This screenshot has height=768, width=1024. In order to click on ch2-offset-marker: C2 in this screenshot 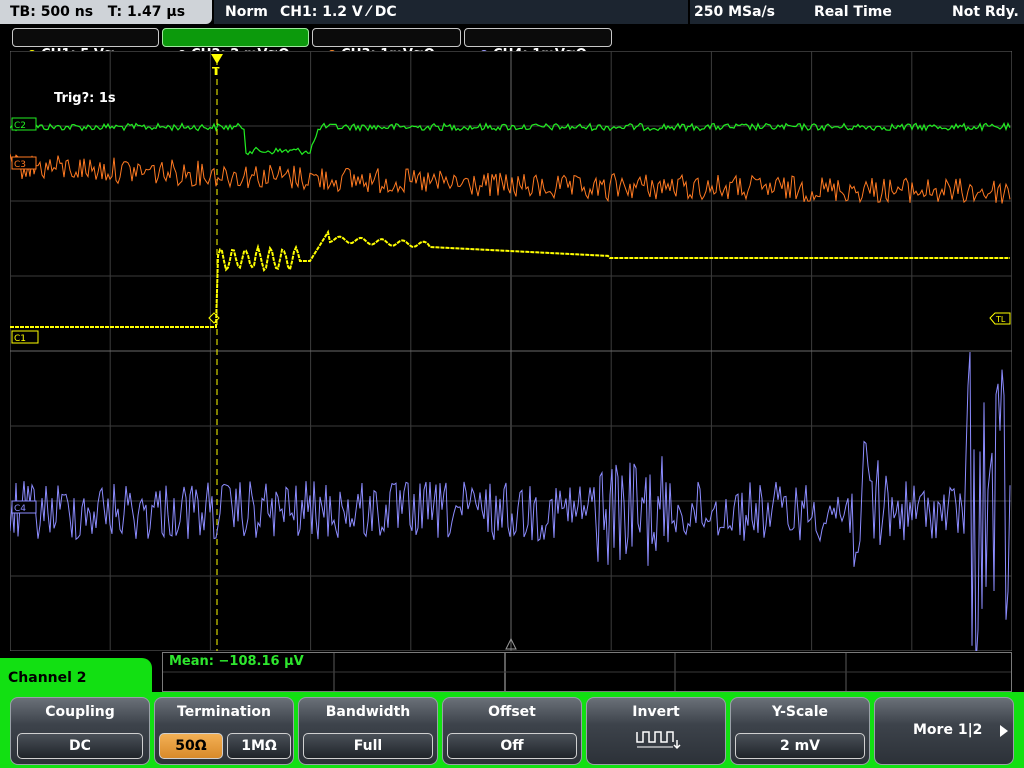, I will do `click(24, 124)`.